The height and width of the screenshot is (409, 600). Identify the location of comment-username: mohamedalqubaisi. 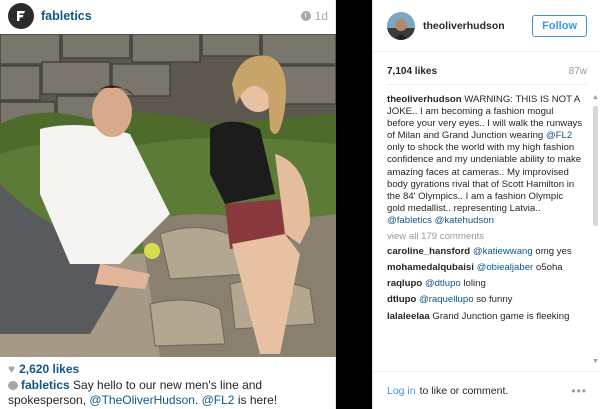
(430, 267).